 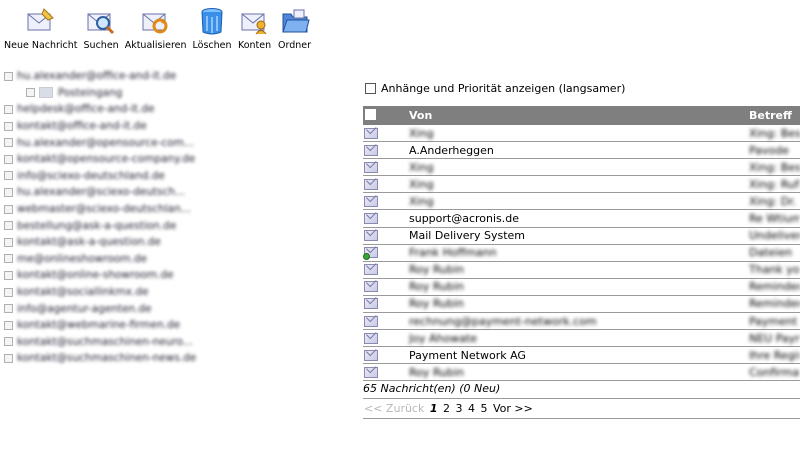 I want to click on table-row: rechnung@payment-network.com Payment, so click(x=581, y=322).